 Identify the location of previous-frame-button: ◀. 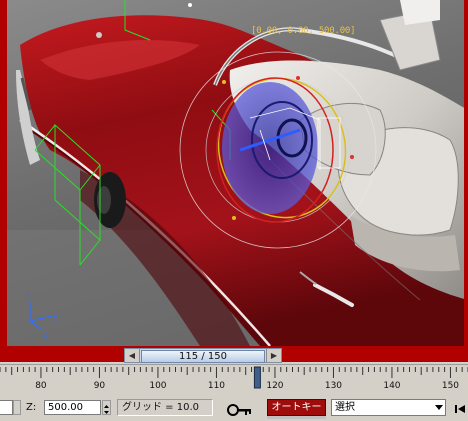
(132, 355).